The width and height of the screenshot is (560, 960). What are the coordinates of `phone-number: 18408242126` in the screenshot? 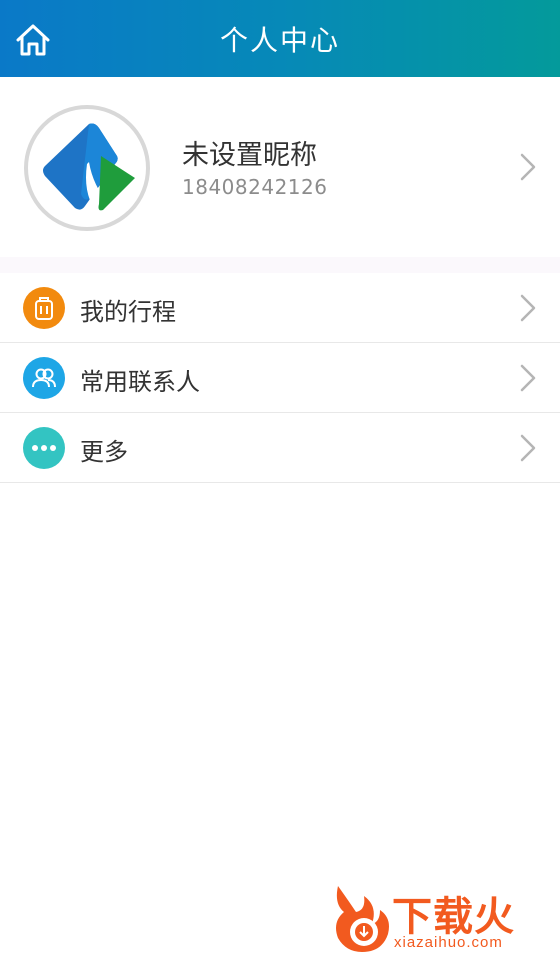 It's located at (255, 187).